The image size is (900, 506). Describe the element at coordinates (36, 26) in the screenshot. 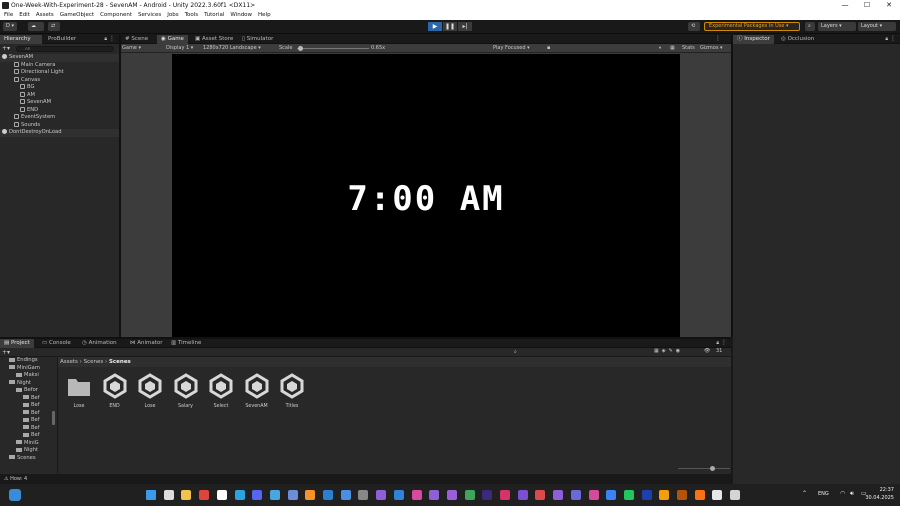

I see `cloud-icon: ☁` at that location.